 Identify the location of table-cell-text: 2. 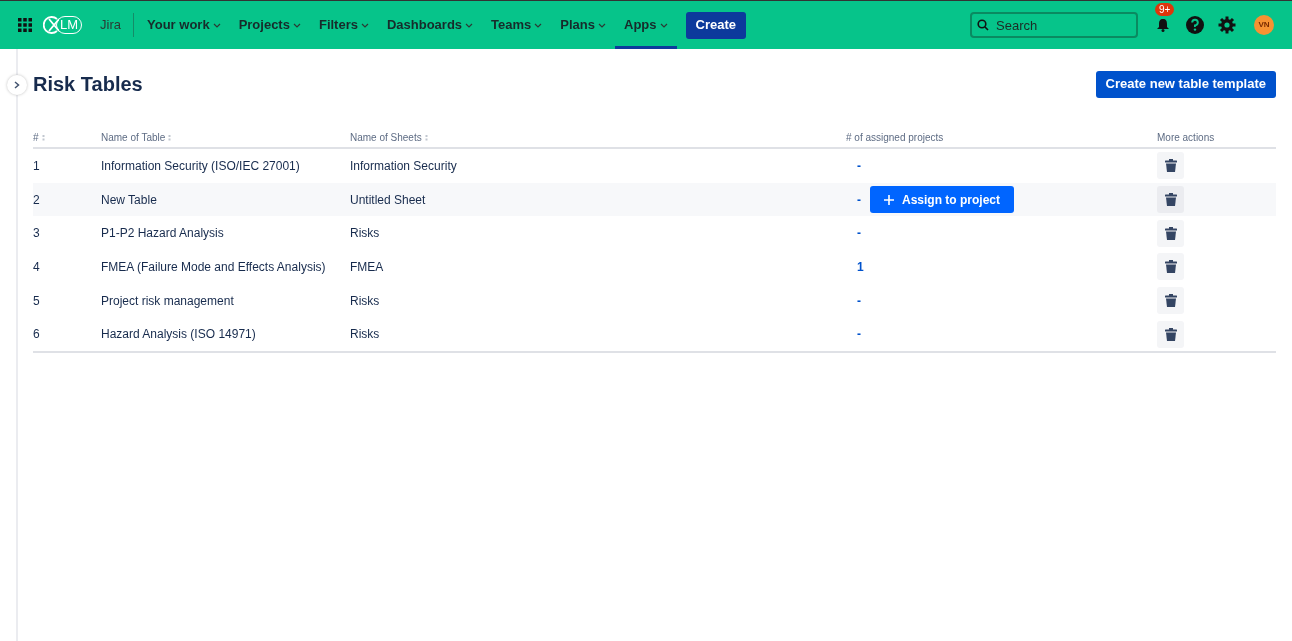
(36, 200).